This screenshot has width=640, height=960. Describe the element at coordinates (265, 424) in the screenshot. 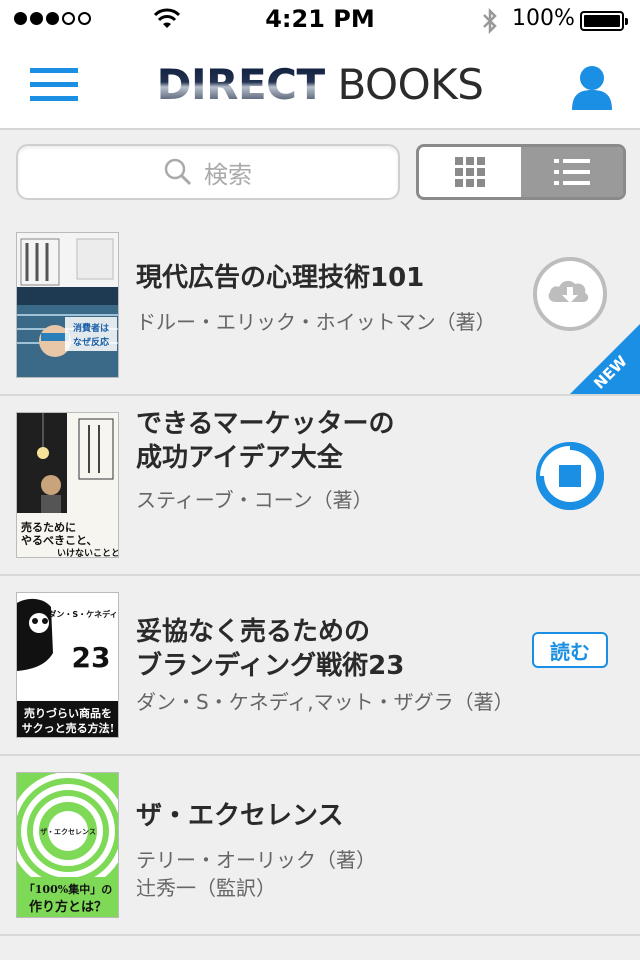

I see `book-title: できるマーケッターの` at that location.